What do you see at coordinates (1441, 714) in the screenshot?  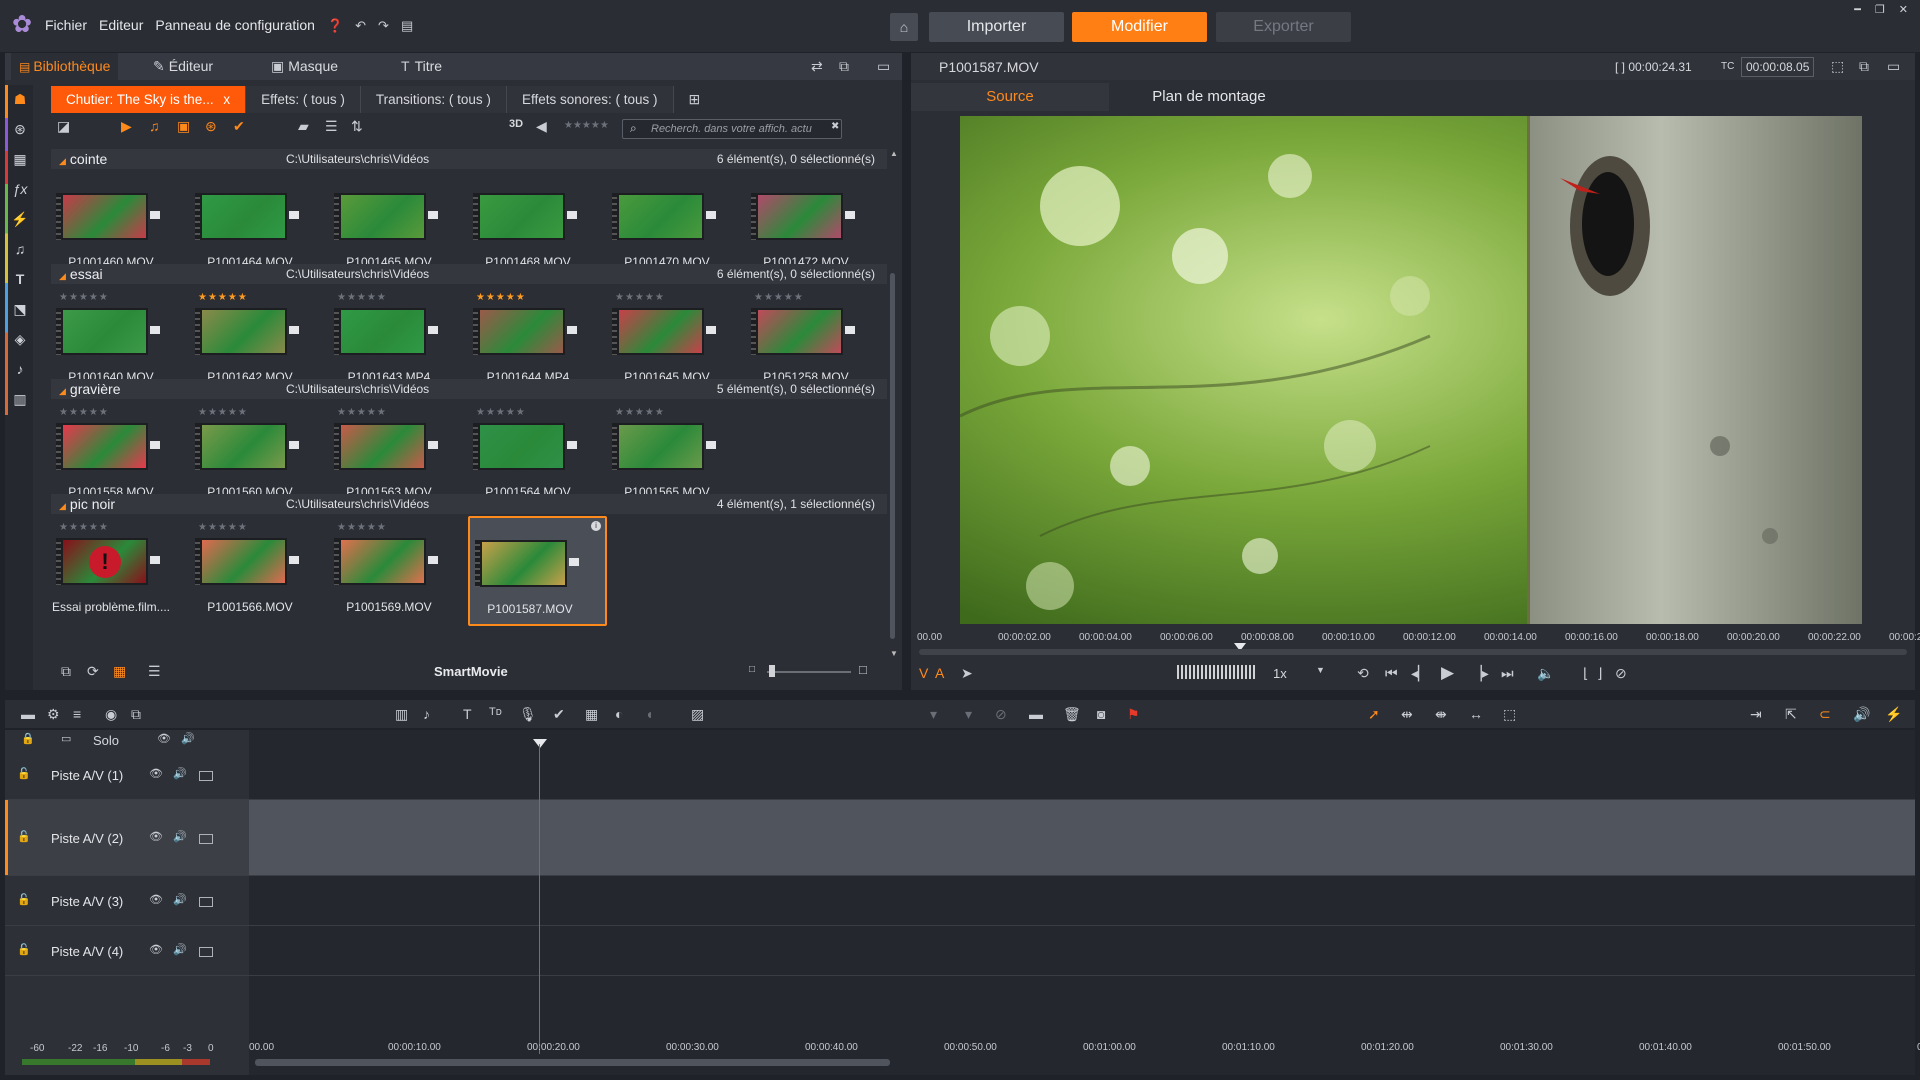 I see `ripple-tool-icon: ⇼` at bounding box center [1441, 714].